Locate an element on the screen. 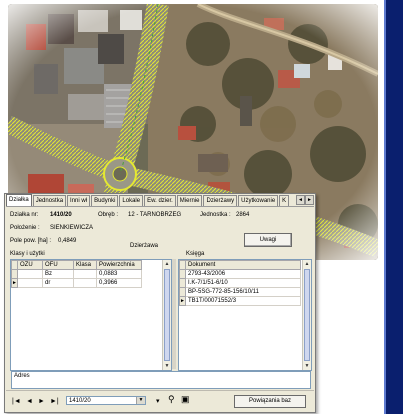 The height and width of the screenshot is (414, 403). bottom-toolbar: |◄ ◄ ► ►| 1410/20 ▼ ▾ ⚲ ▣ Powiązania baz is located at coordinates (160, 400).